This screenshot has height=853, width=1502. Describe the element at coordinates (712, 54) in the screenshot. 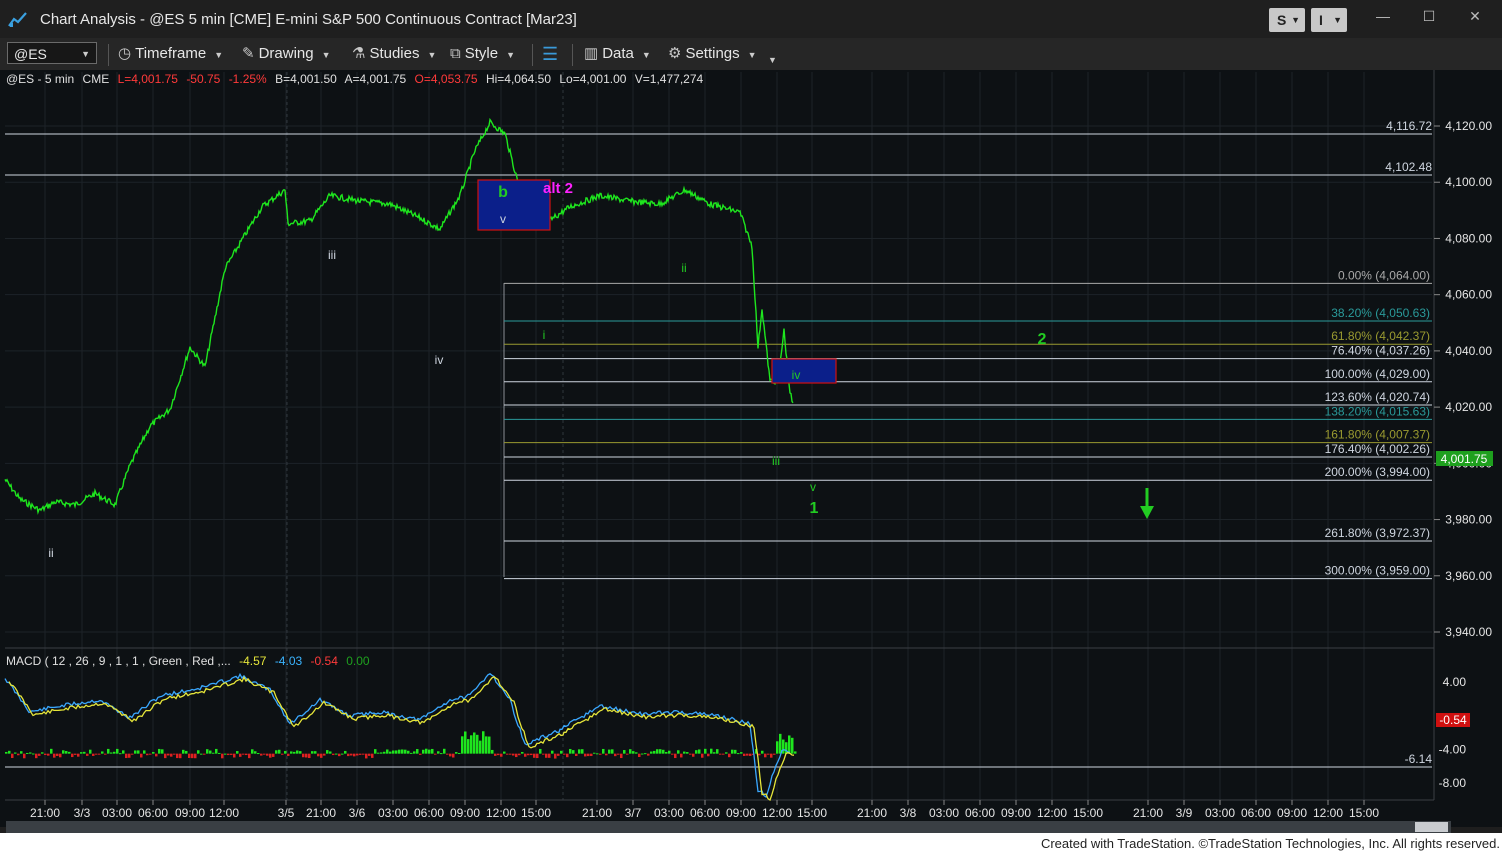

I see `settings-menu: ⚙ Settings ▼` at that location.